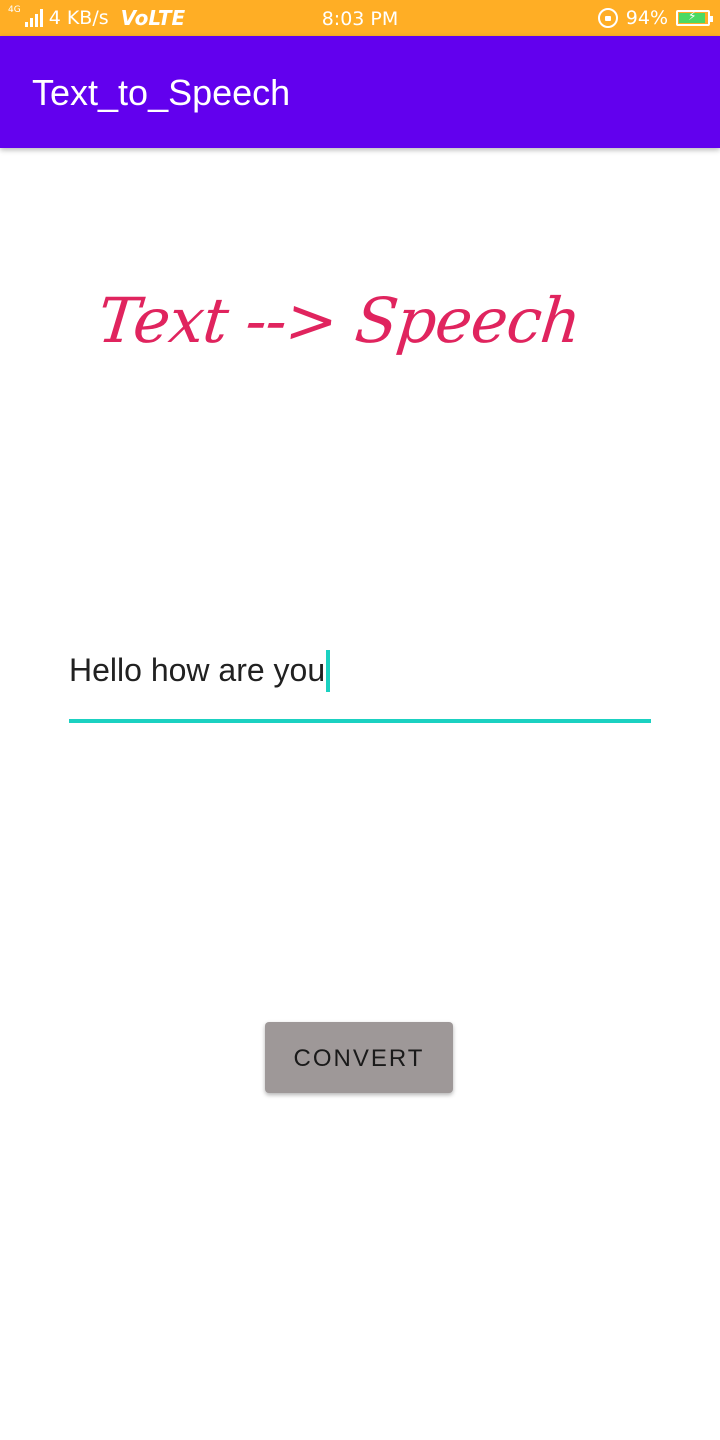 The height and width of the screenshot is (1440, 720). I want to click on text-input-underline, so click(360, 721).